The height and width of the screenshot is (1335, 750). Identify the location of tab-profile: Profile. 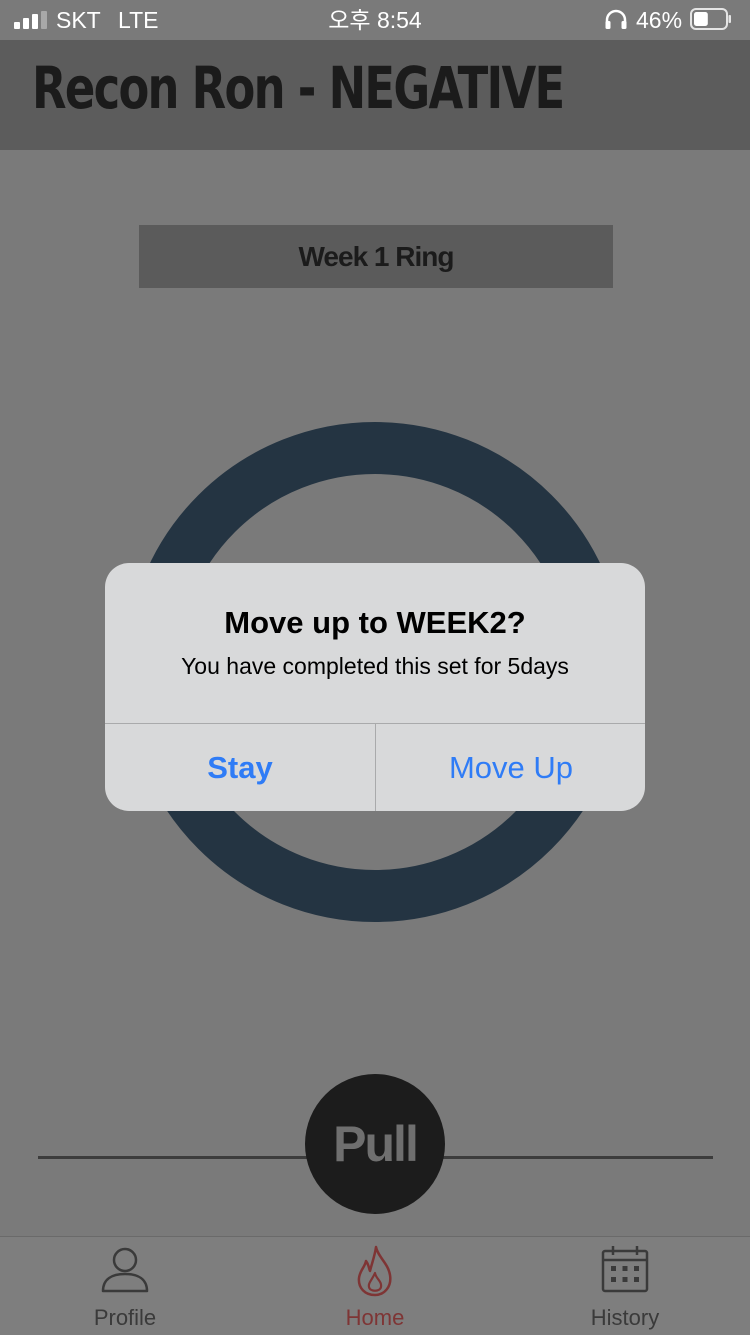
(125, 1286).